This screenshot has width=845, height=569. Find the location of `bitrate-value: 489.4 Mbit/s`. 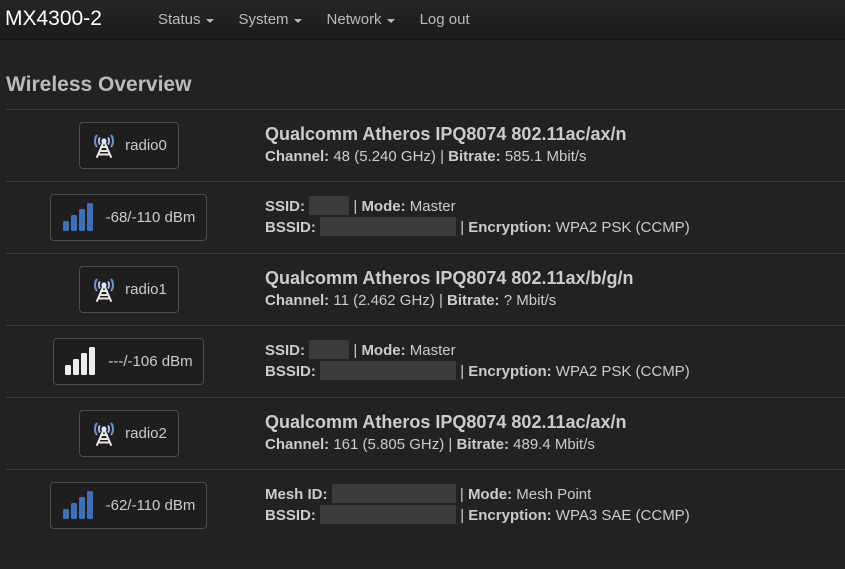

bitrate-value: 489.4 Mbit/s is located at coordinates (554, 444).